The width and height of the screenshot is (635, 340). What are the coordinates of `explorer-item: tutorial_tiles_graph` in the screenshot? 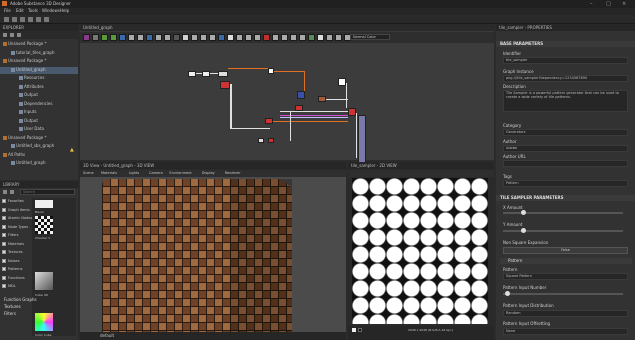 It's located at (39, 53).